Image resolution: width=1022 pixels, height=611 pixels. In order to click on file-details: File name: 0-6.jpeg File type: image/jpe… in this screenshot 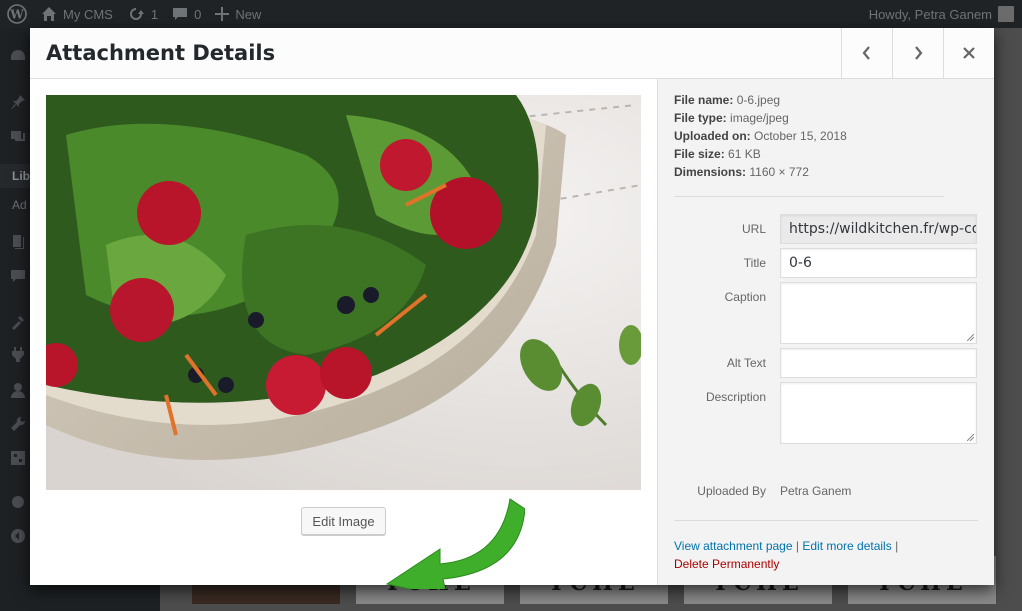, I will do `click(809, 136)`.